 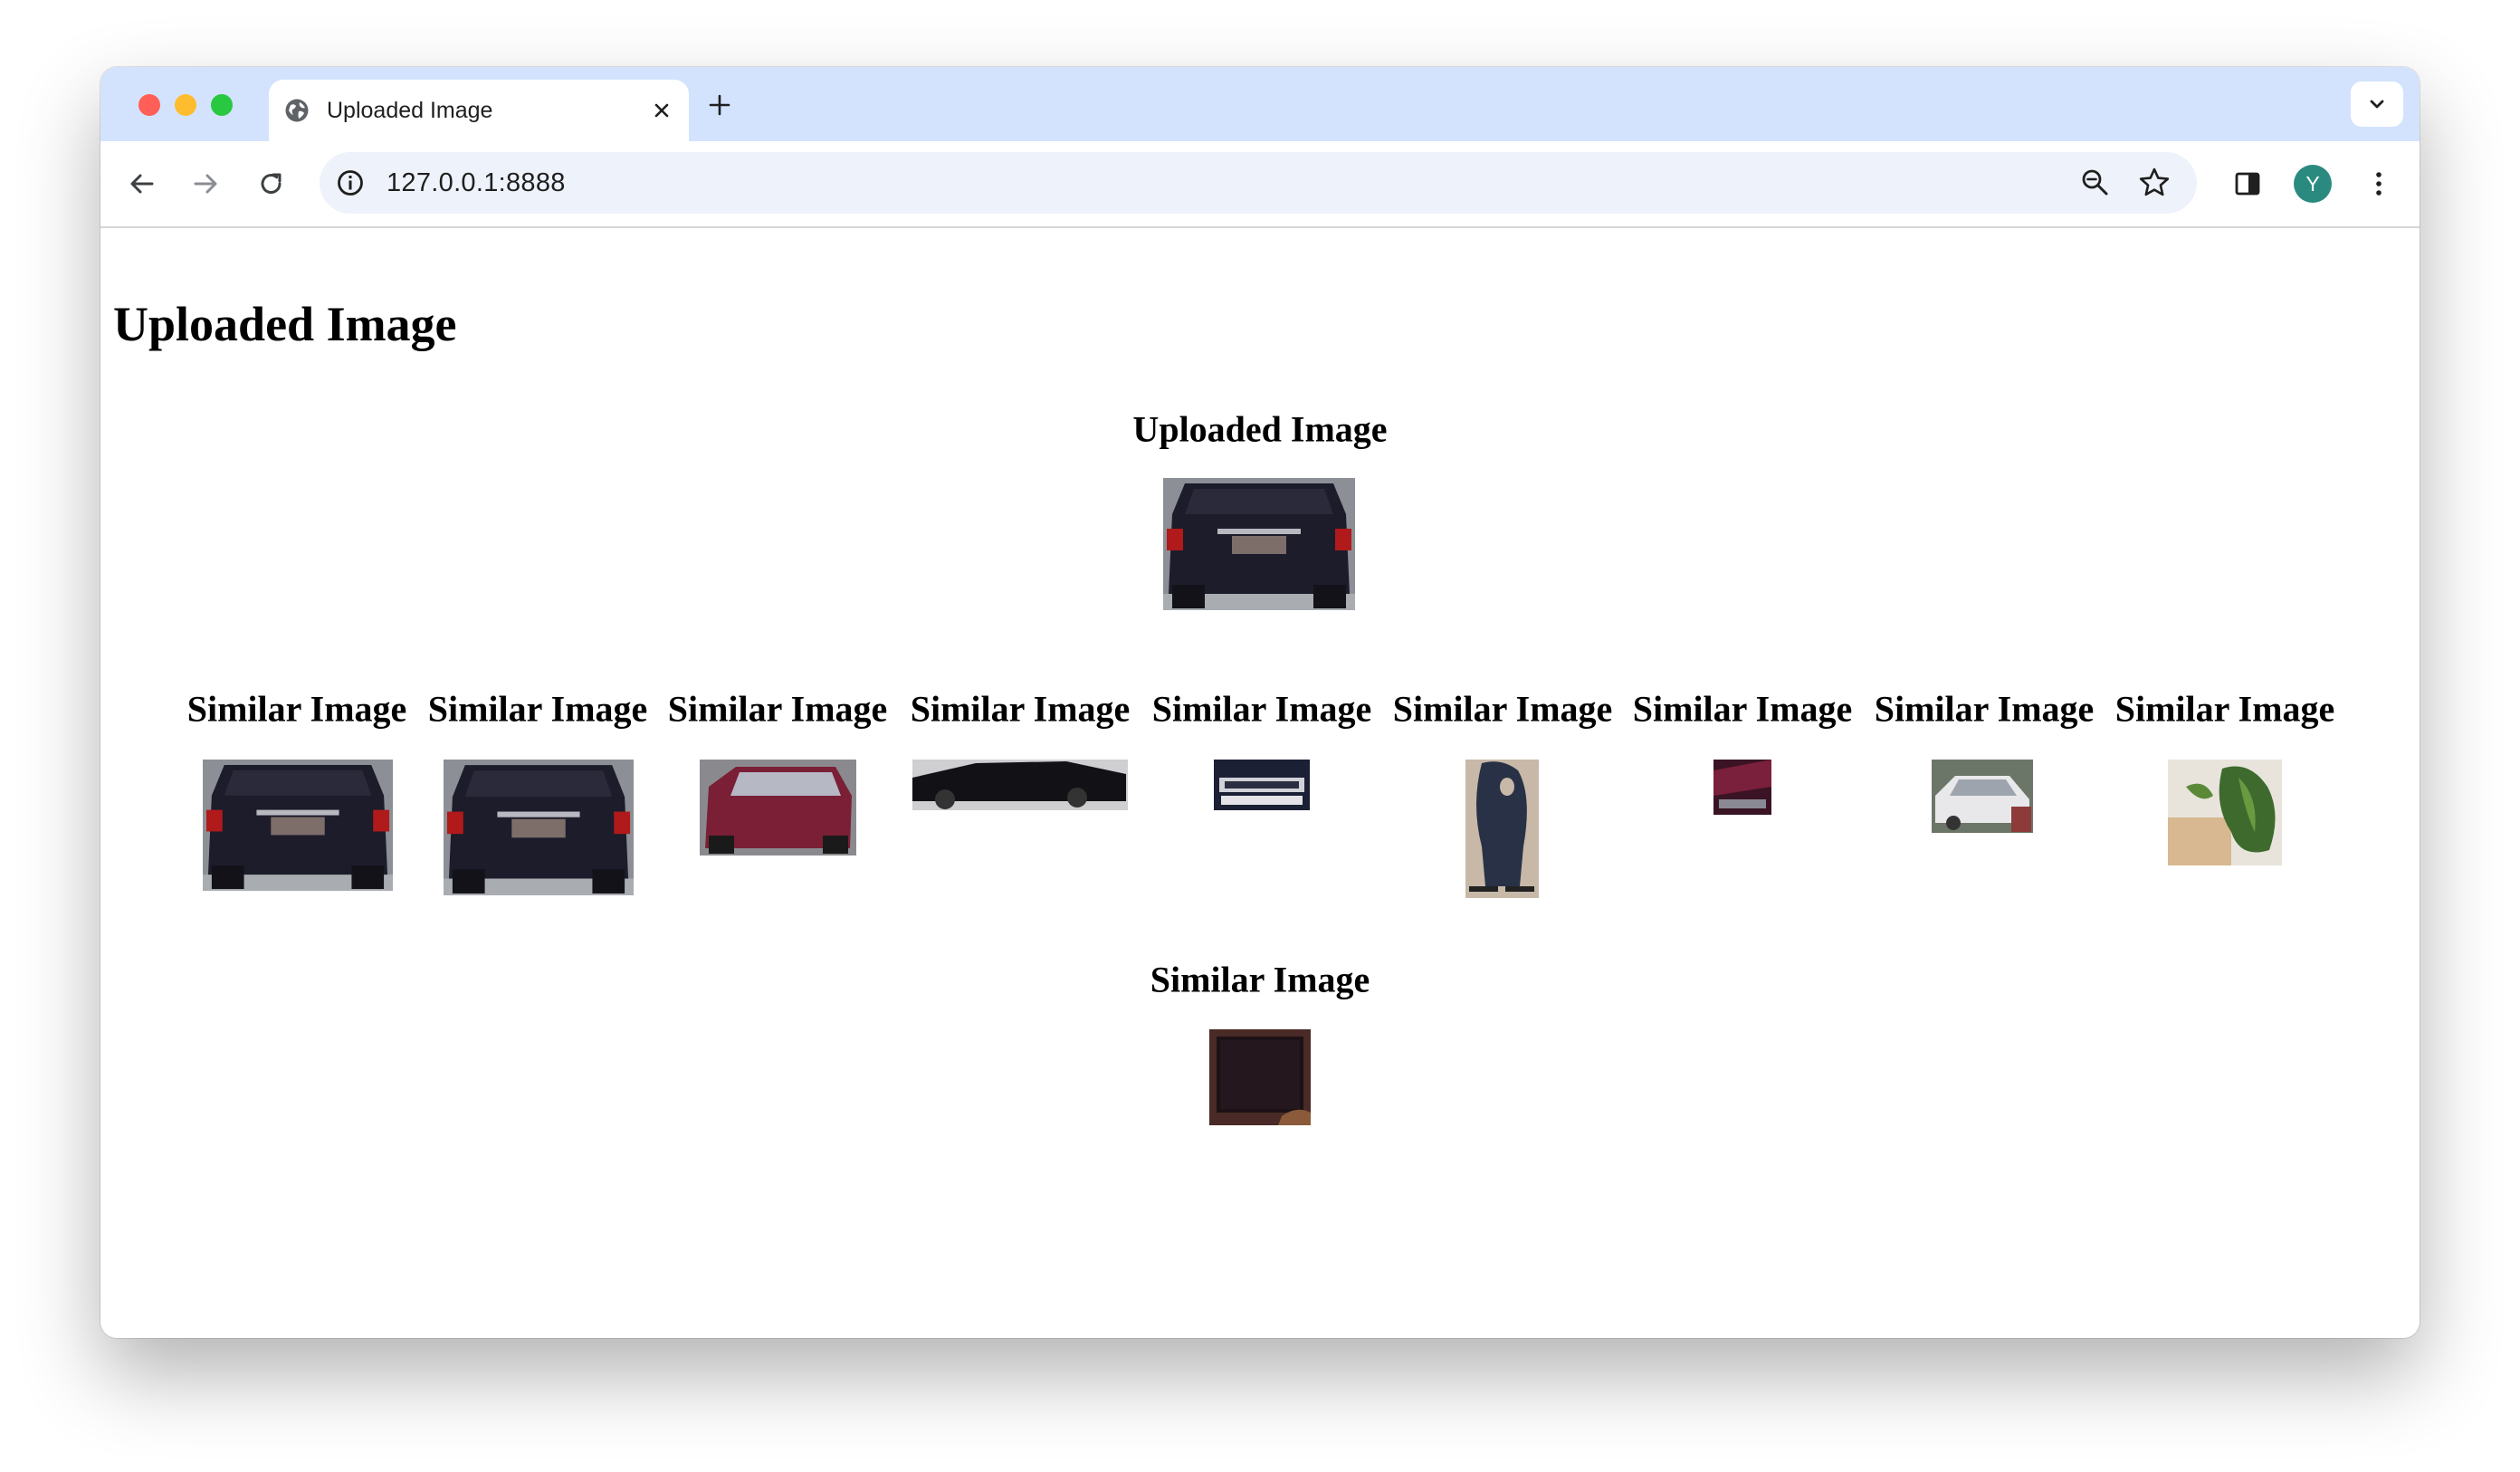 What do you see at coordinates (1260, 104) in the screenshot?
I see `tab-strip: Uploaded Image` at bounding box center [1260, 104].